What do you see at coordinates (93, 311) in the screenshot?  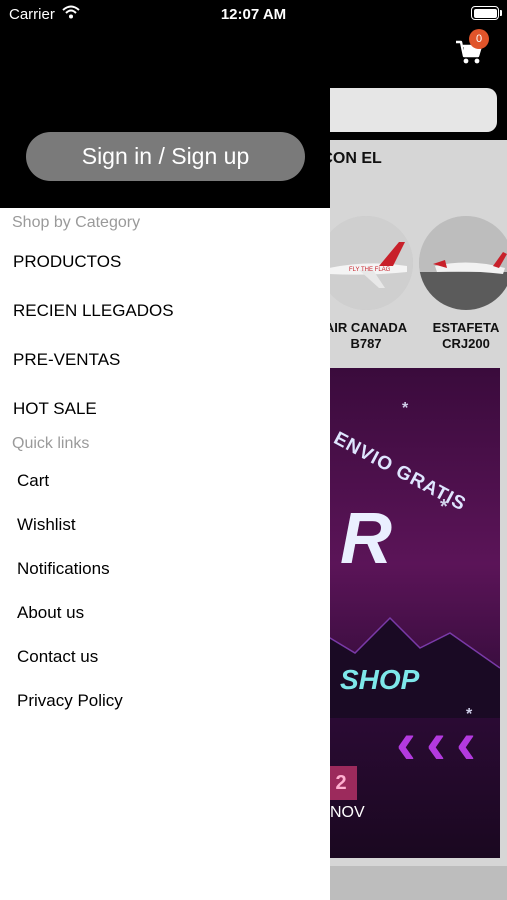 I see `menu-item-recien-llegados: RECIEN LLEGADOS` at bounding box center [93, 311].